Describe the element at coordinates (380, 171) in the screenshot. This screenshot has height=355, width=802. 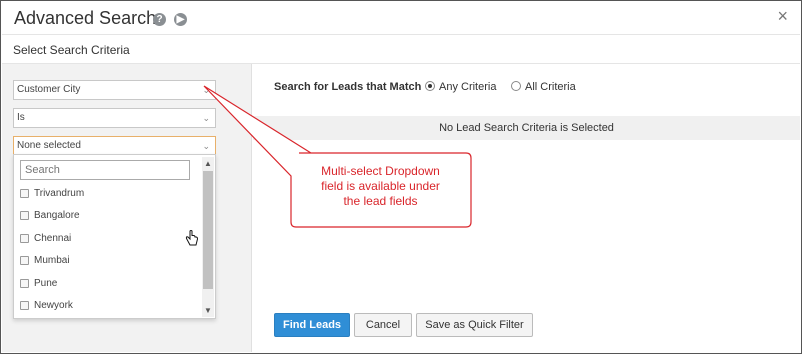
I see `callout-line: Multi-select Dropdown` at that location.